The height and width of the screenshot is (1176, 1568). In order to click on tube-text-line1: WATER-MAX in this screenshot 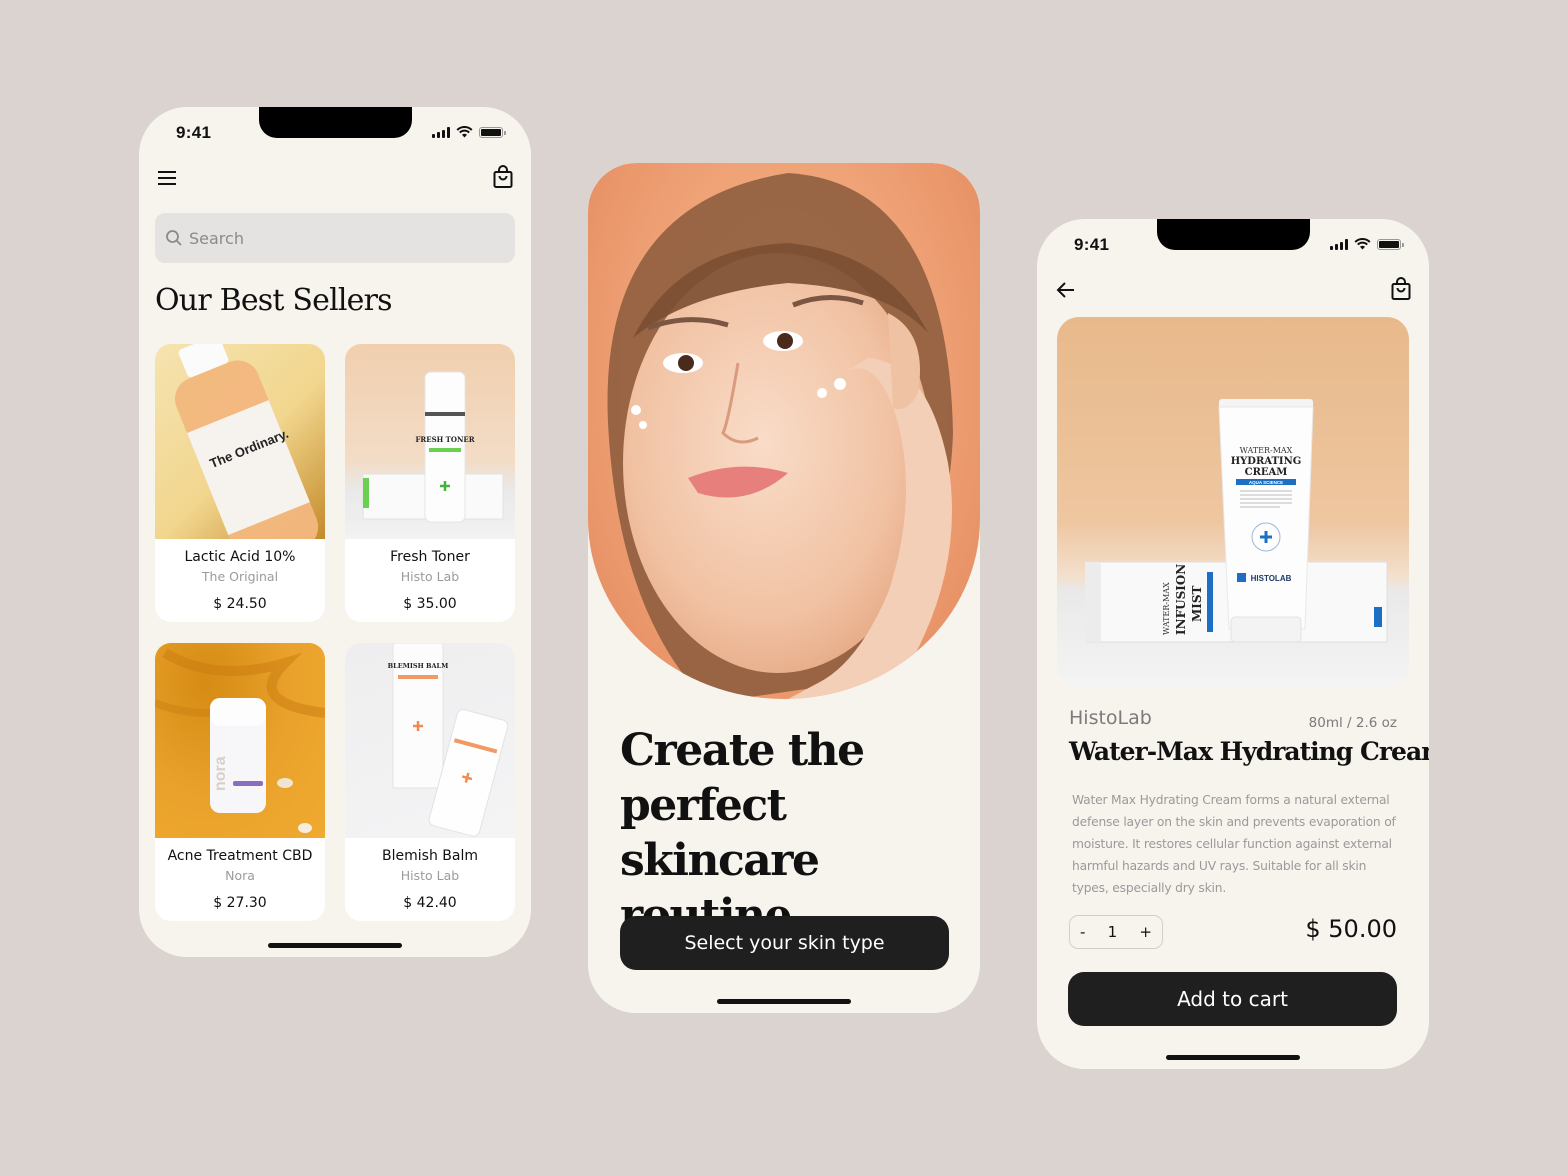, I will do `click(1266, 450)`.